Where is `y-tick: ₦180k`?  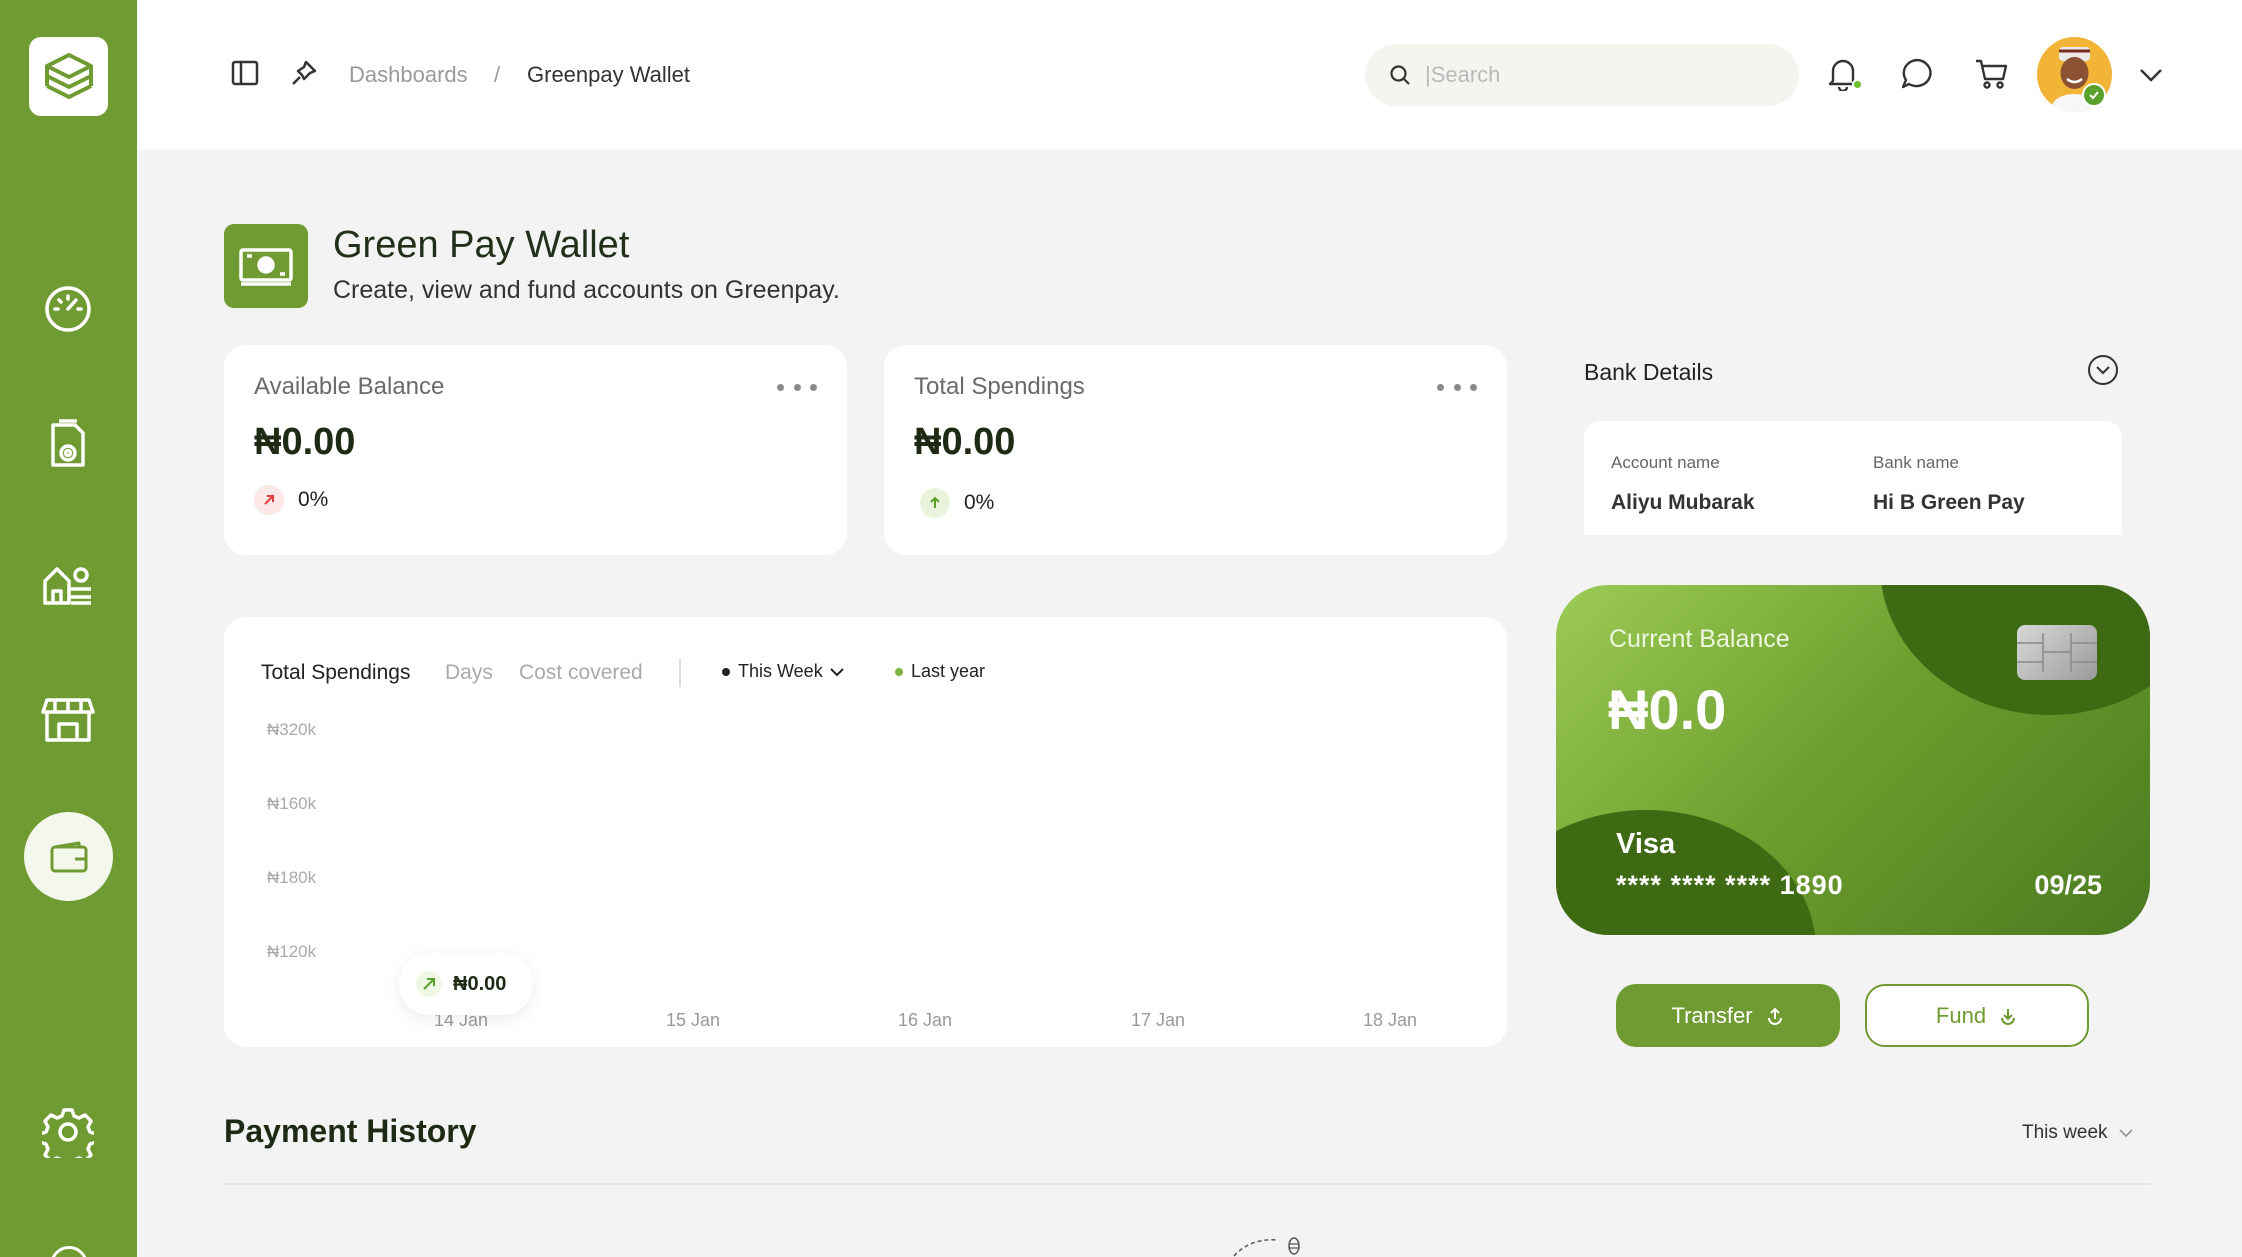 y-tick: ₦180k is located at coordinates (292, 877).